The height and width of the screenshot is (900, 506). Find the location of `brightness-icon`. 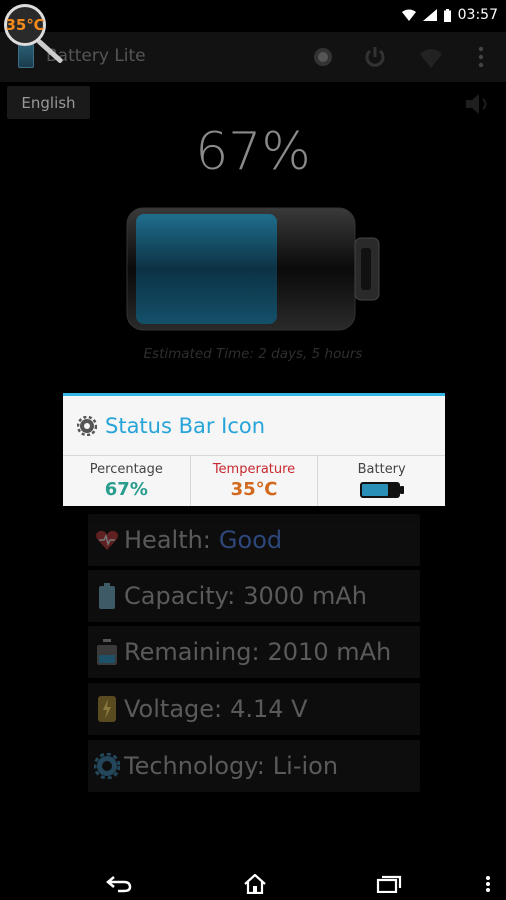

brightness-icon is located at coordinates (323, 57).